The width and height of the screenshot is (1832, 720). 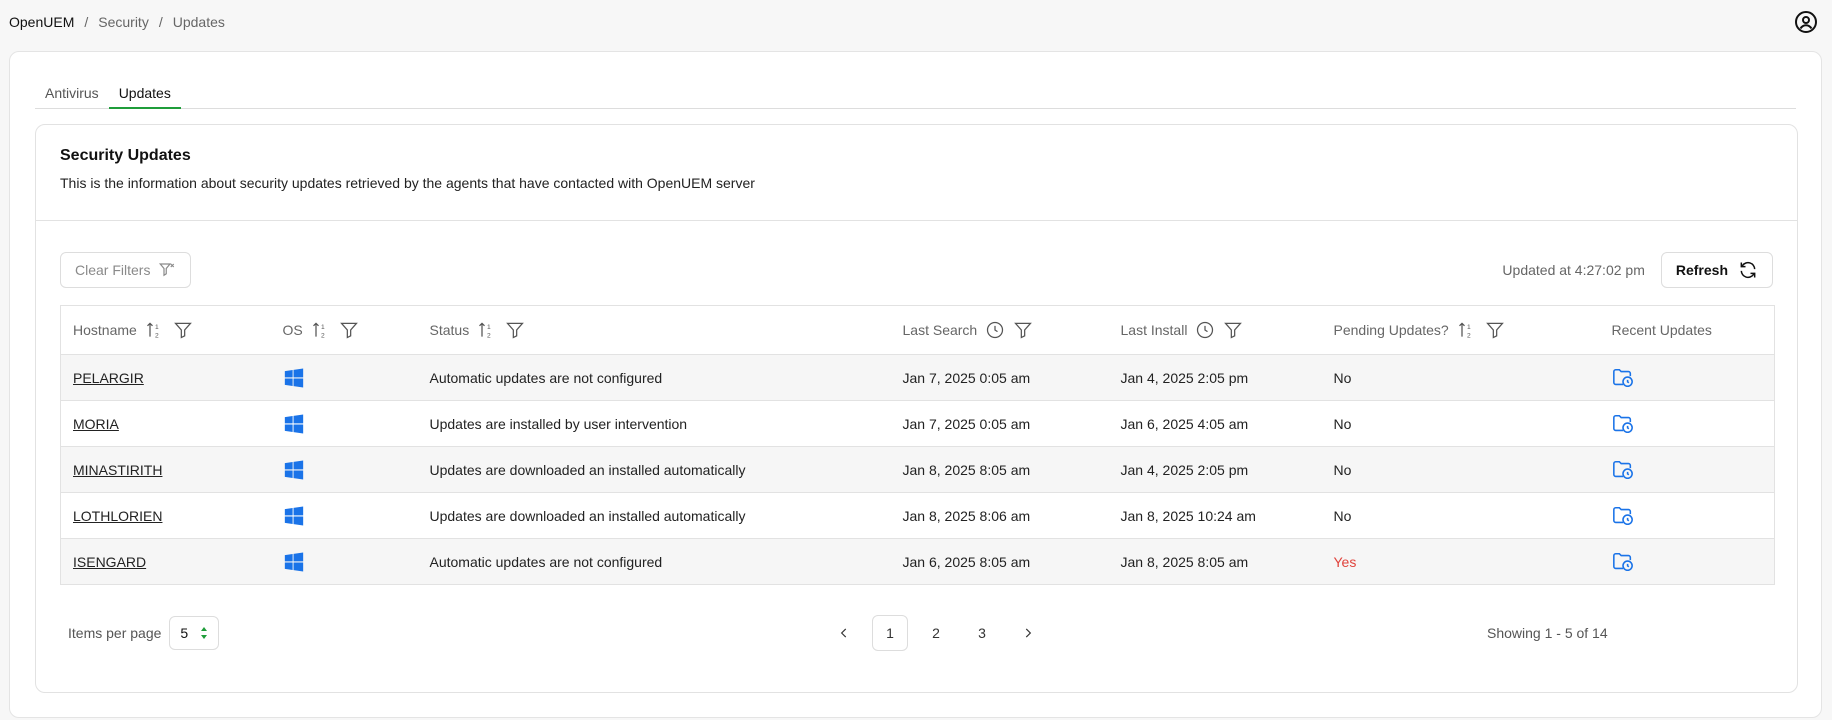 I want to click on column-os: OS 12, so click(x=344, y=330).